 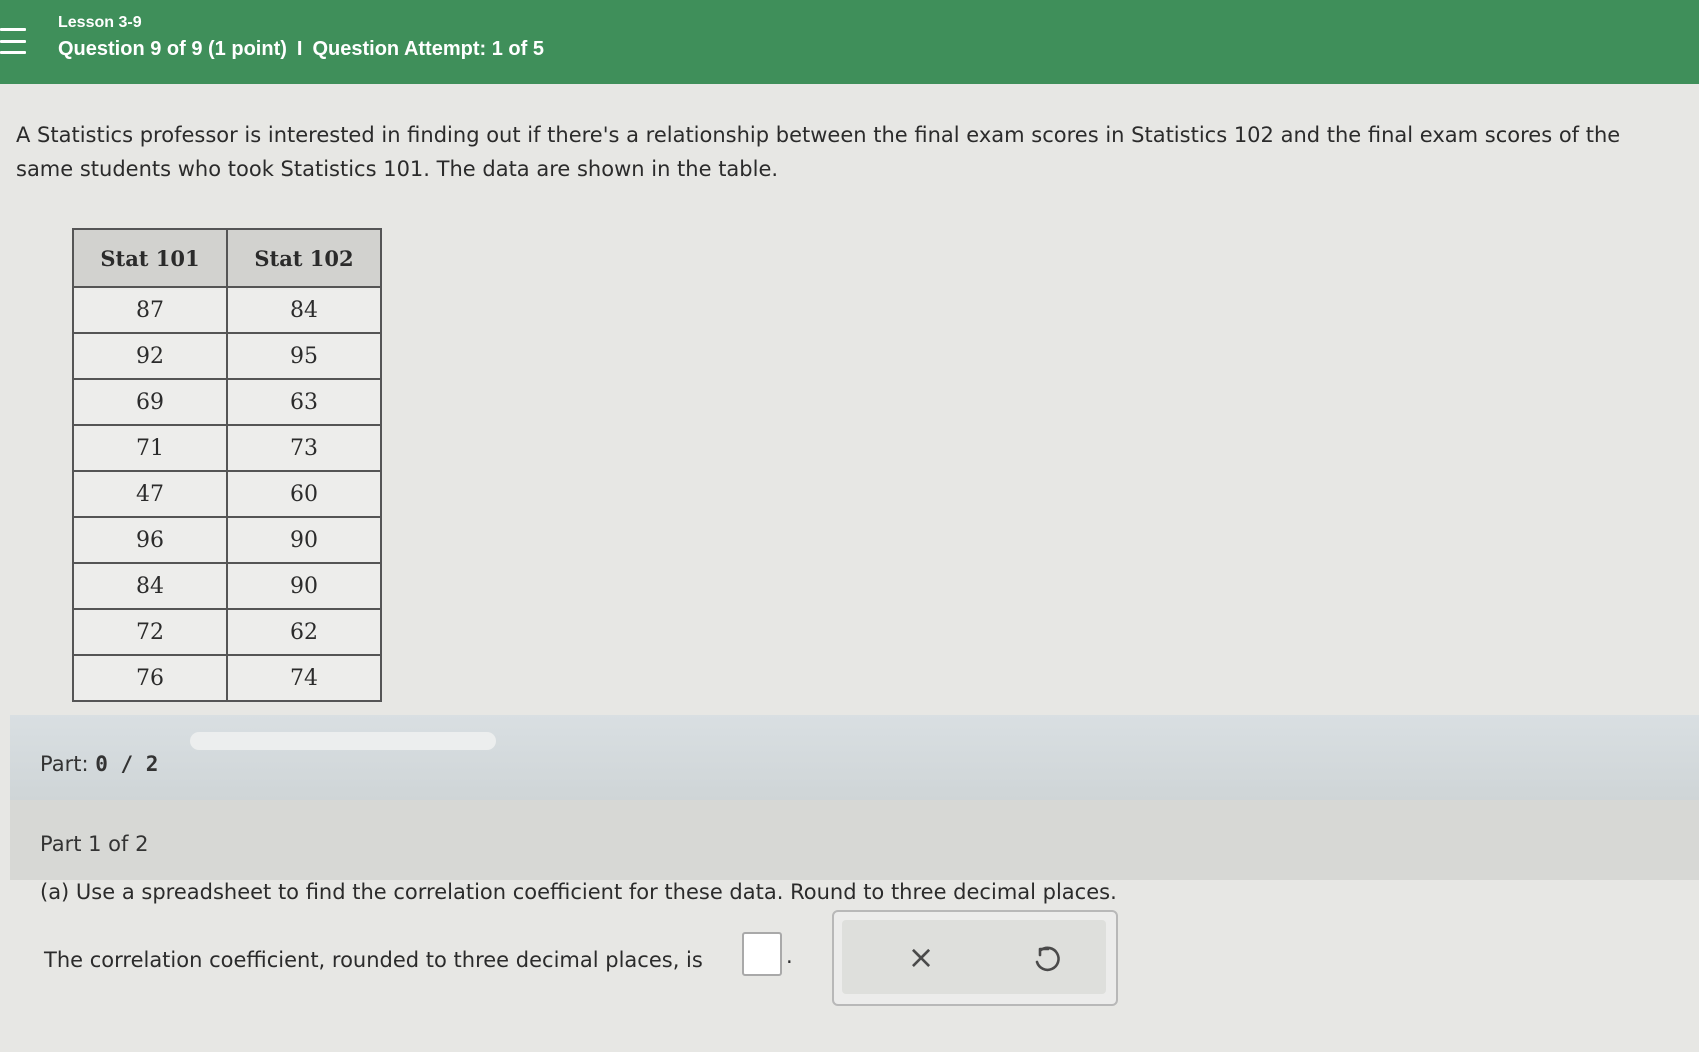 I want to click on table-row: 76 74, so click(x=227, y=678).